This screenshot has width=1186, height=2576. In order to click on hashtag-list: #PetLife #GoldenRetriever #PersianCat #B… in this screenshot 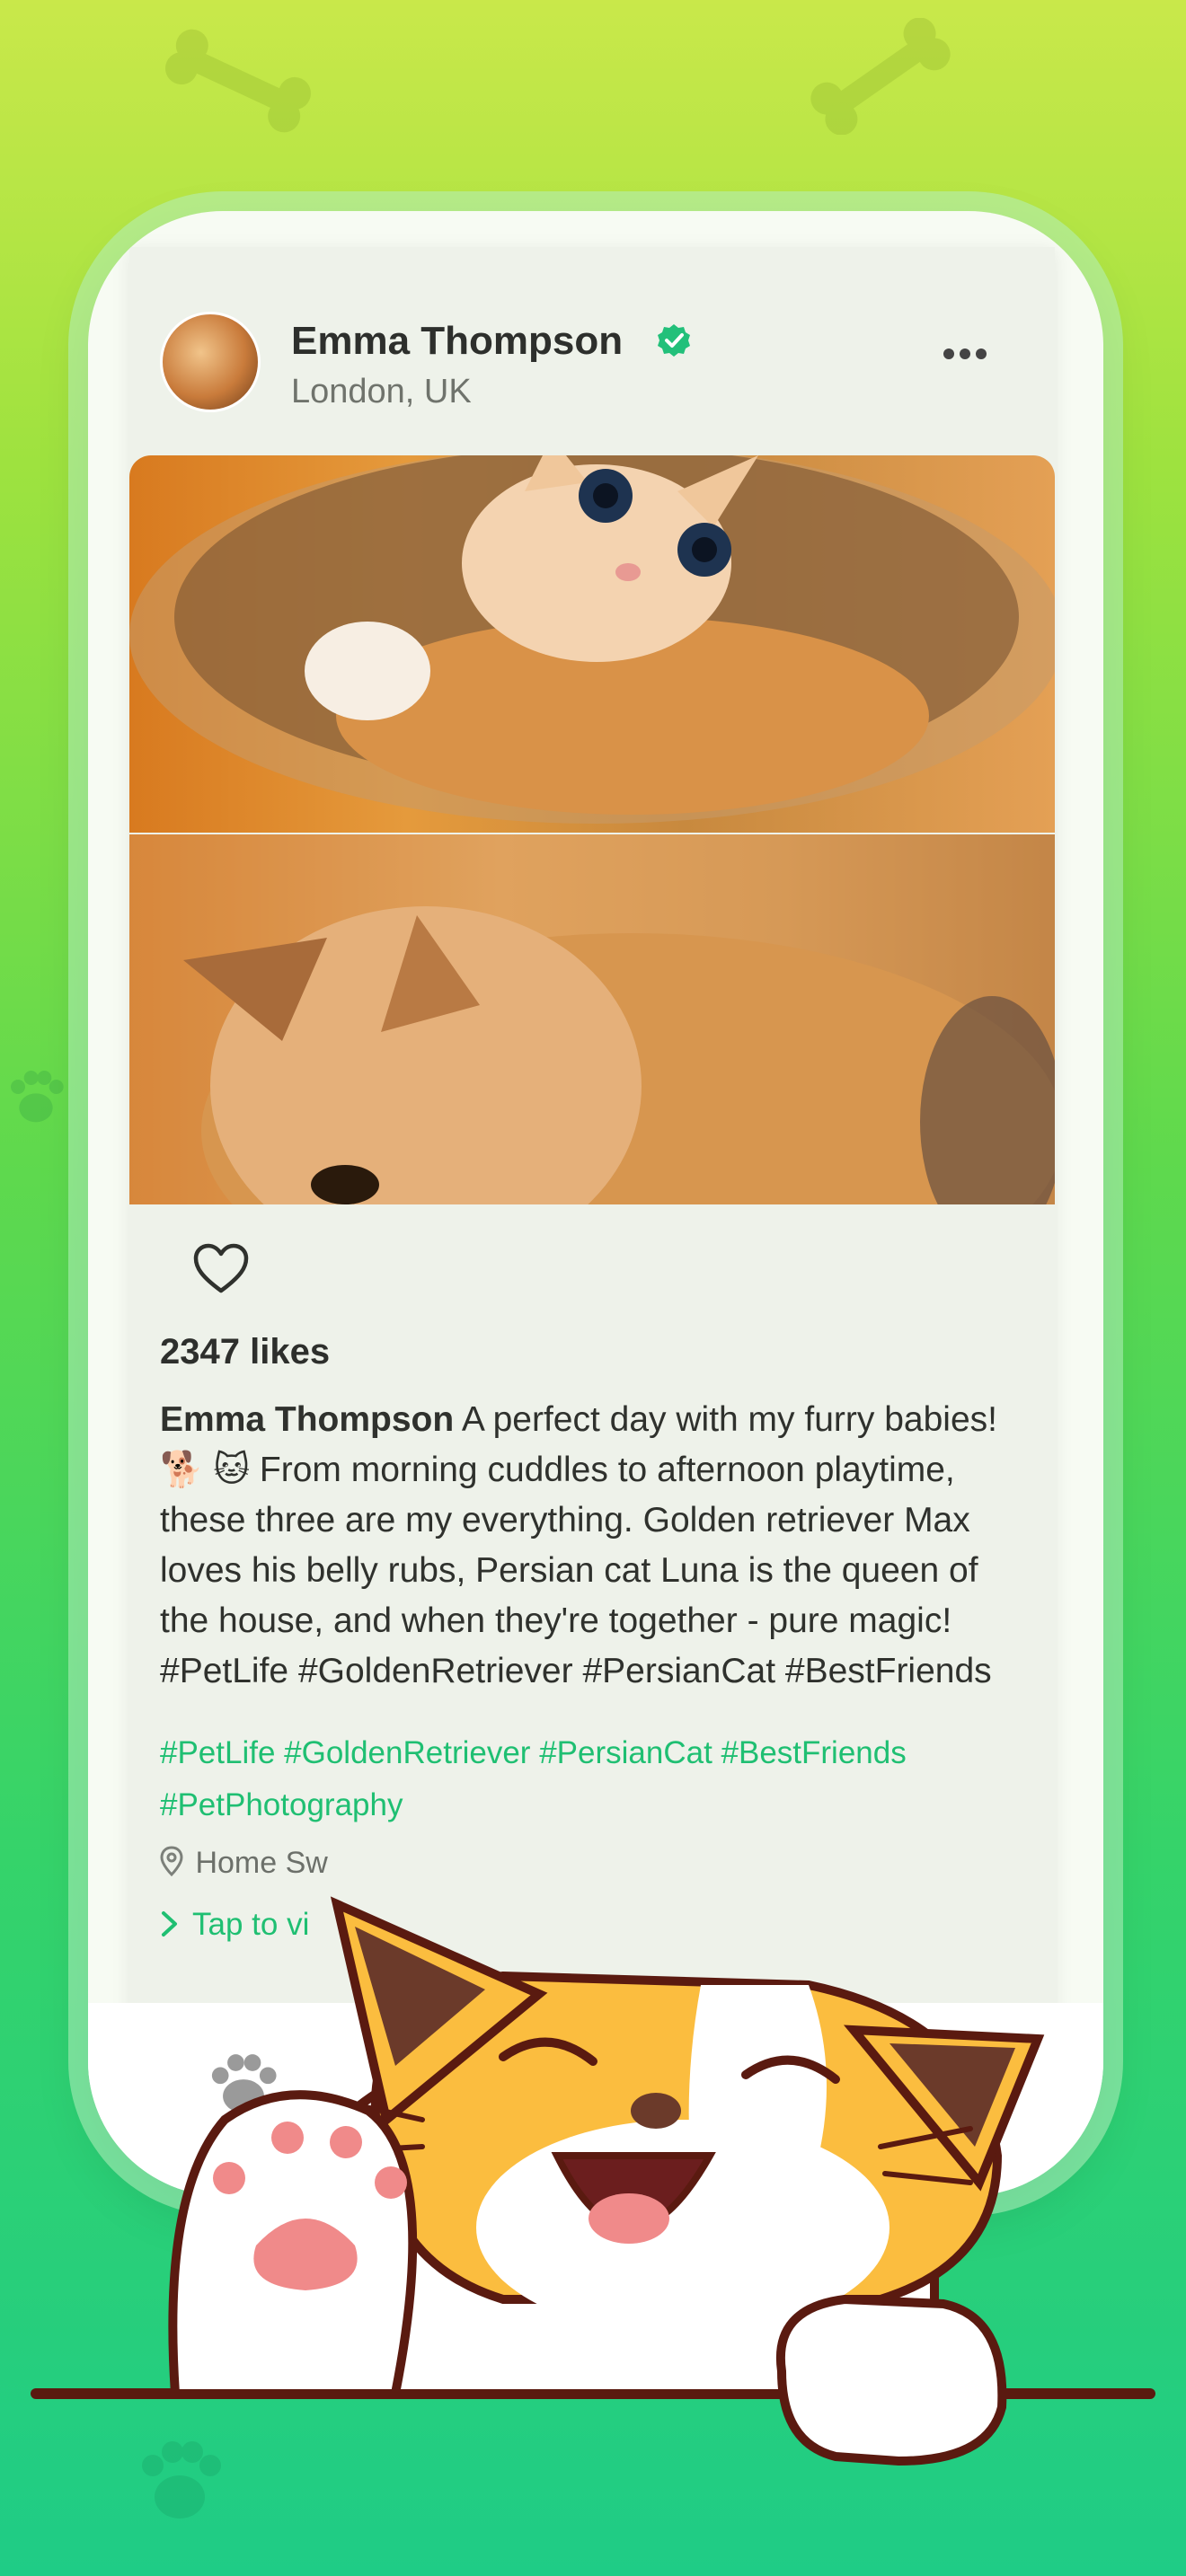, I will do `click(593, 1779)`.